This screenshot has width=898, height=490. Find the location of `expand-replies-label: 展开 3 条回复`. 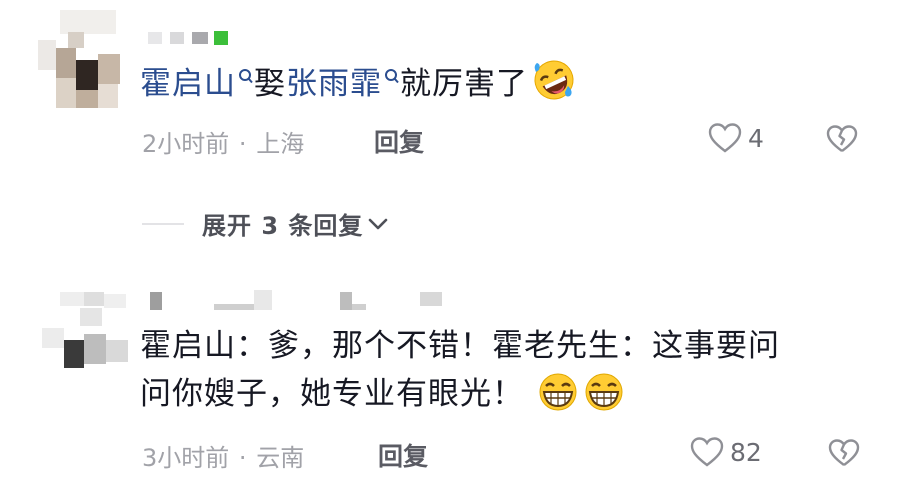

expand-replies-label: 展开 3 条回复 is located at coordinates (283, 226).